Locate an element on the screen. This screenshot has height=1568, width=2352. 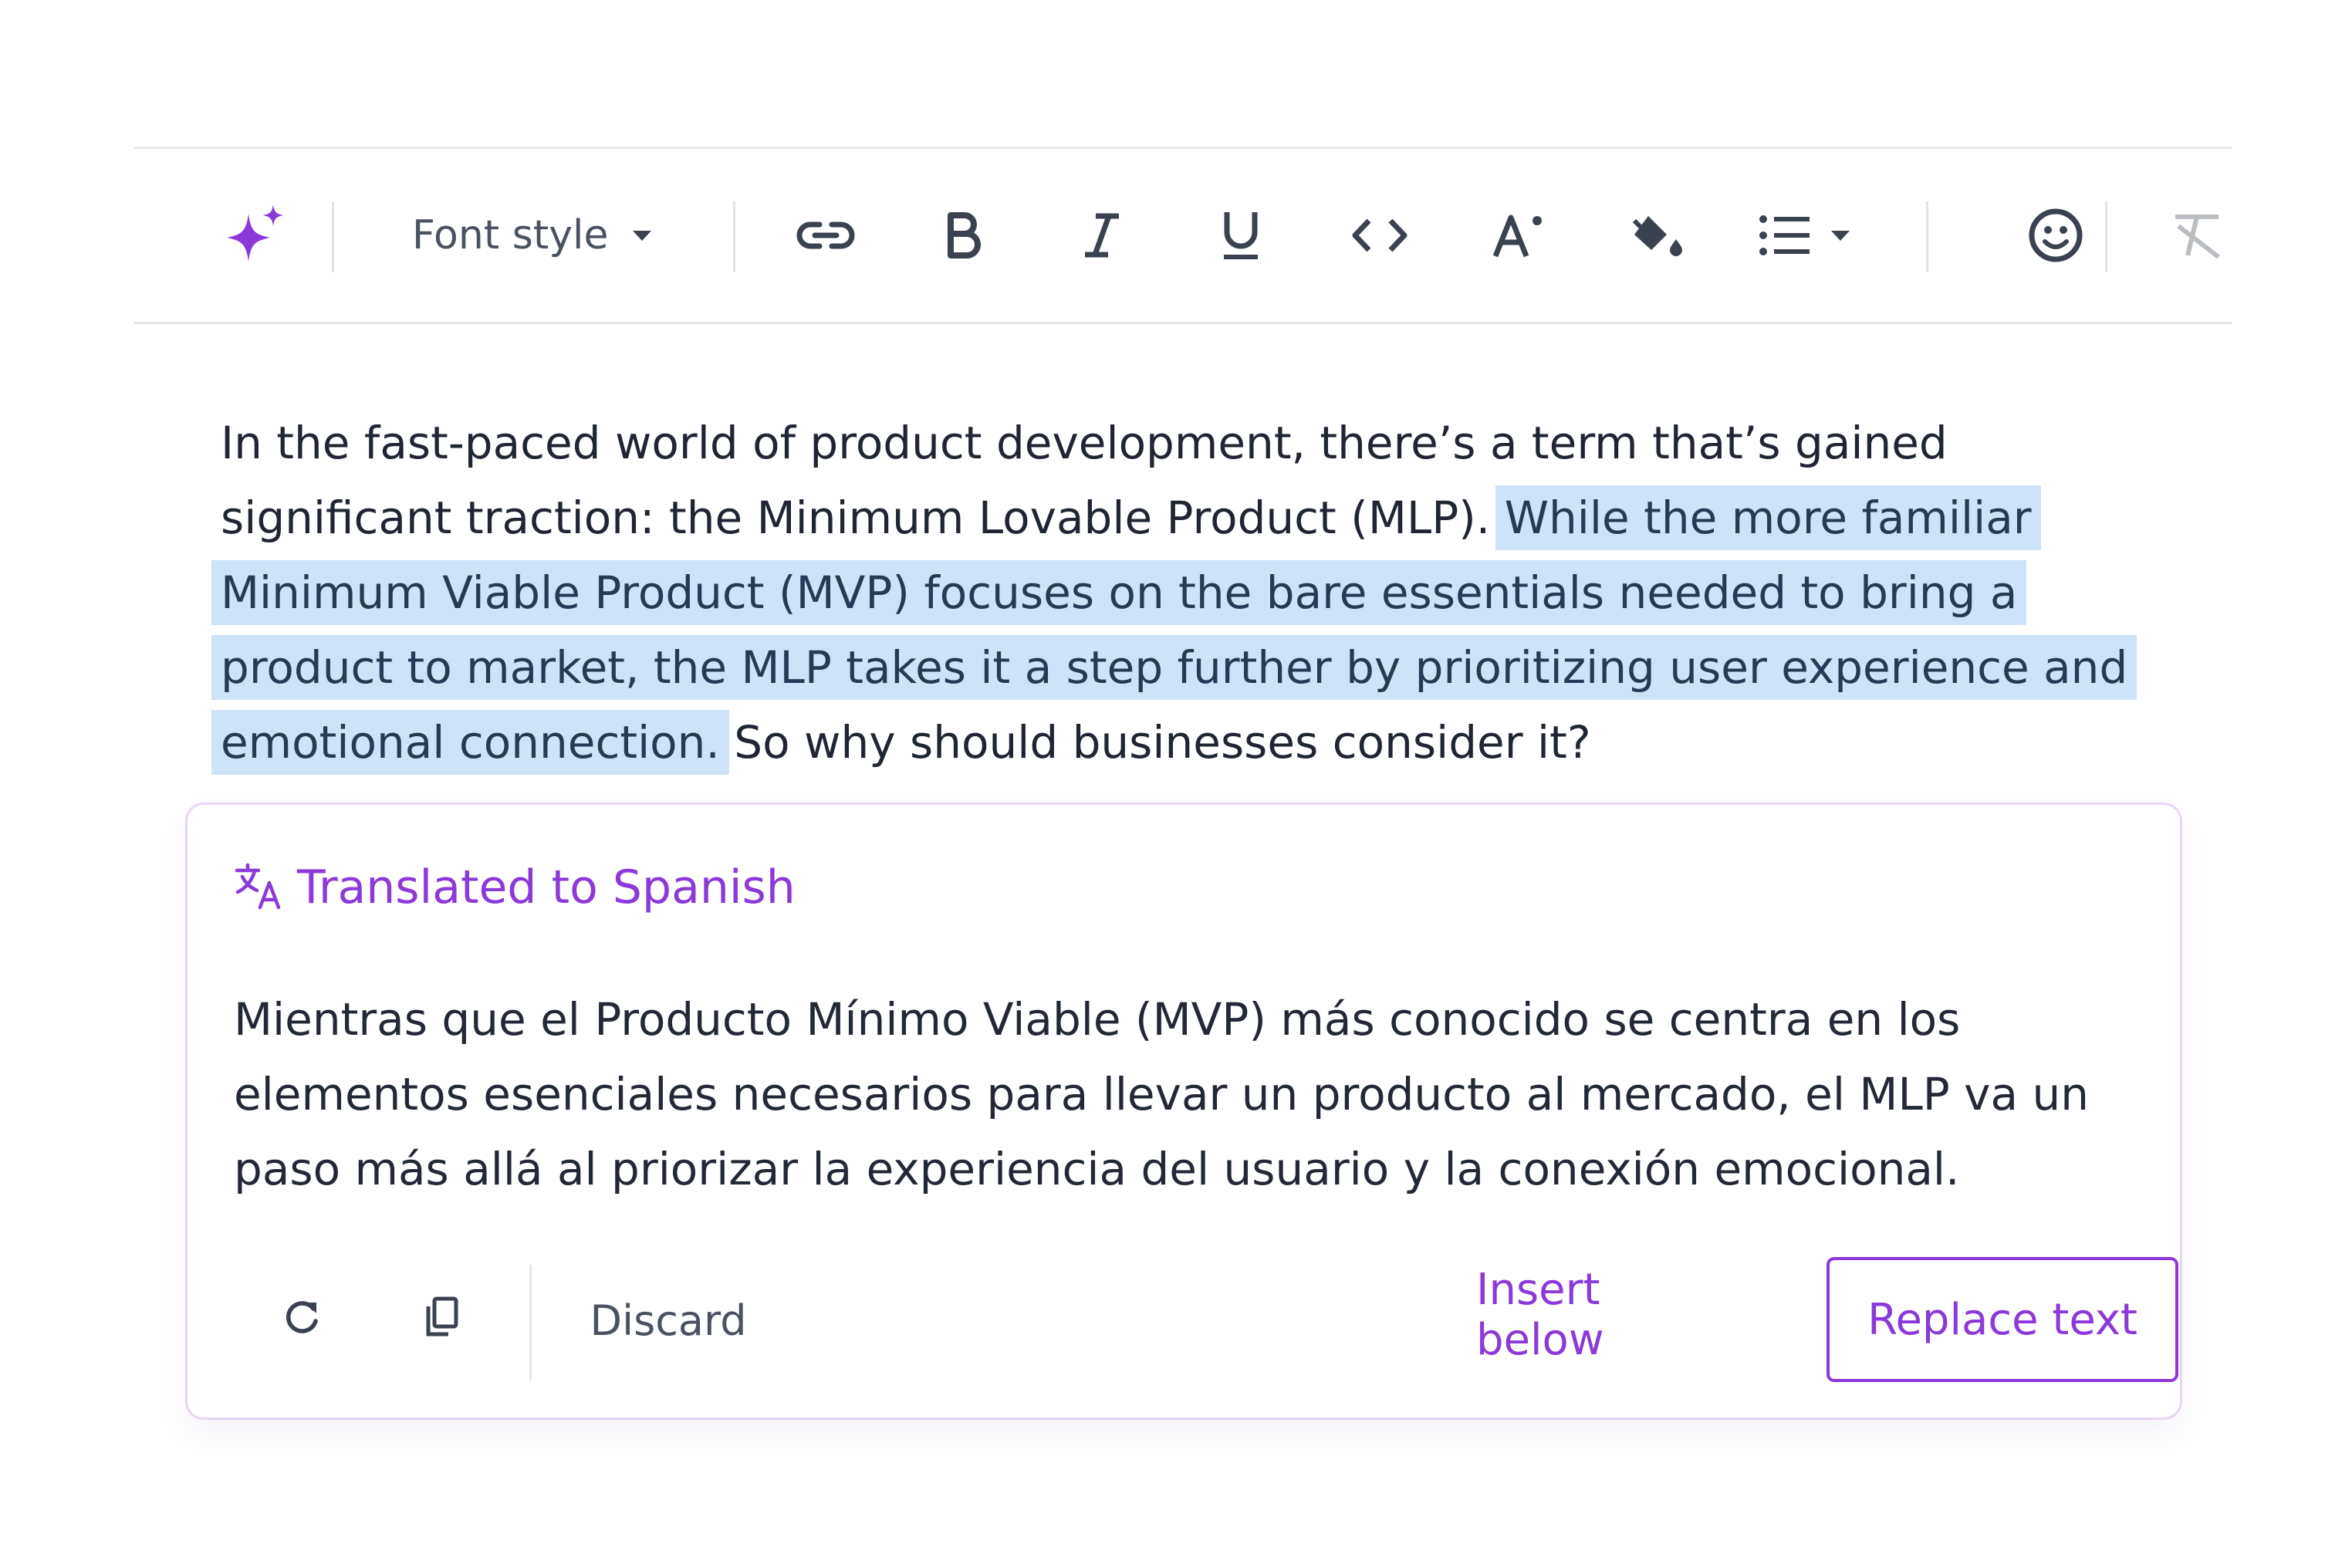
underline-button is located at coordinates (1240, 235).